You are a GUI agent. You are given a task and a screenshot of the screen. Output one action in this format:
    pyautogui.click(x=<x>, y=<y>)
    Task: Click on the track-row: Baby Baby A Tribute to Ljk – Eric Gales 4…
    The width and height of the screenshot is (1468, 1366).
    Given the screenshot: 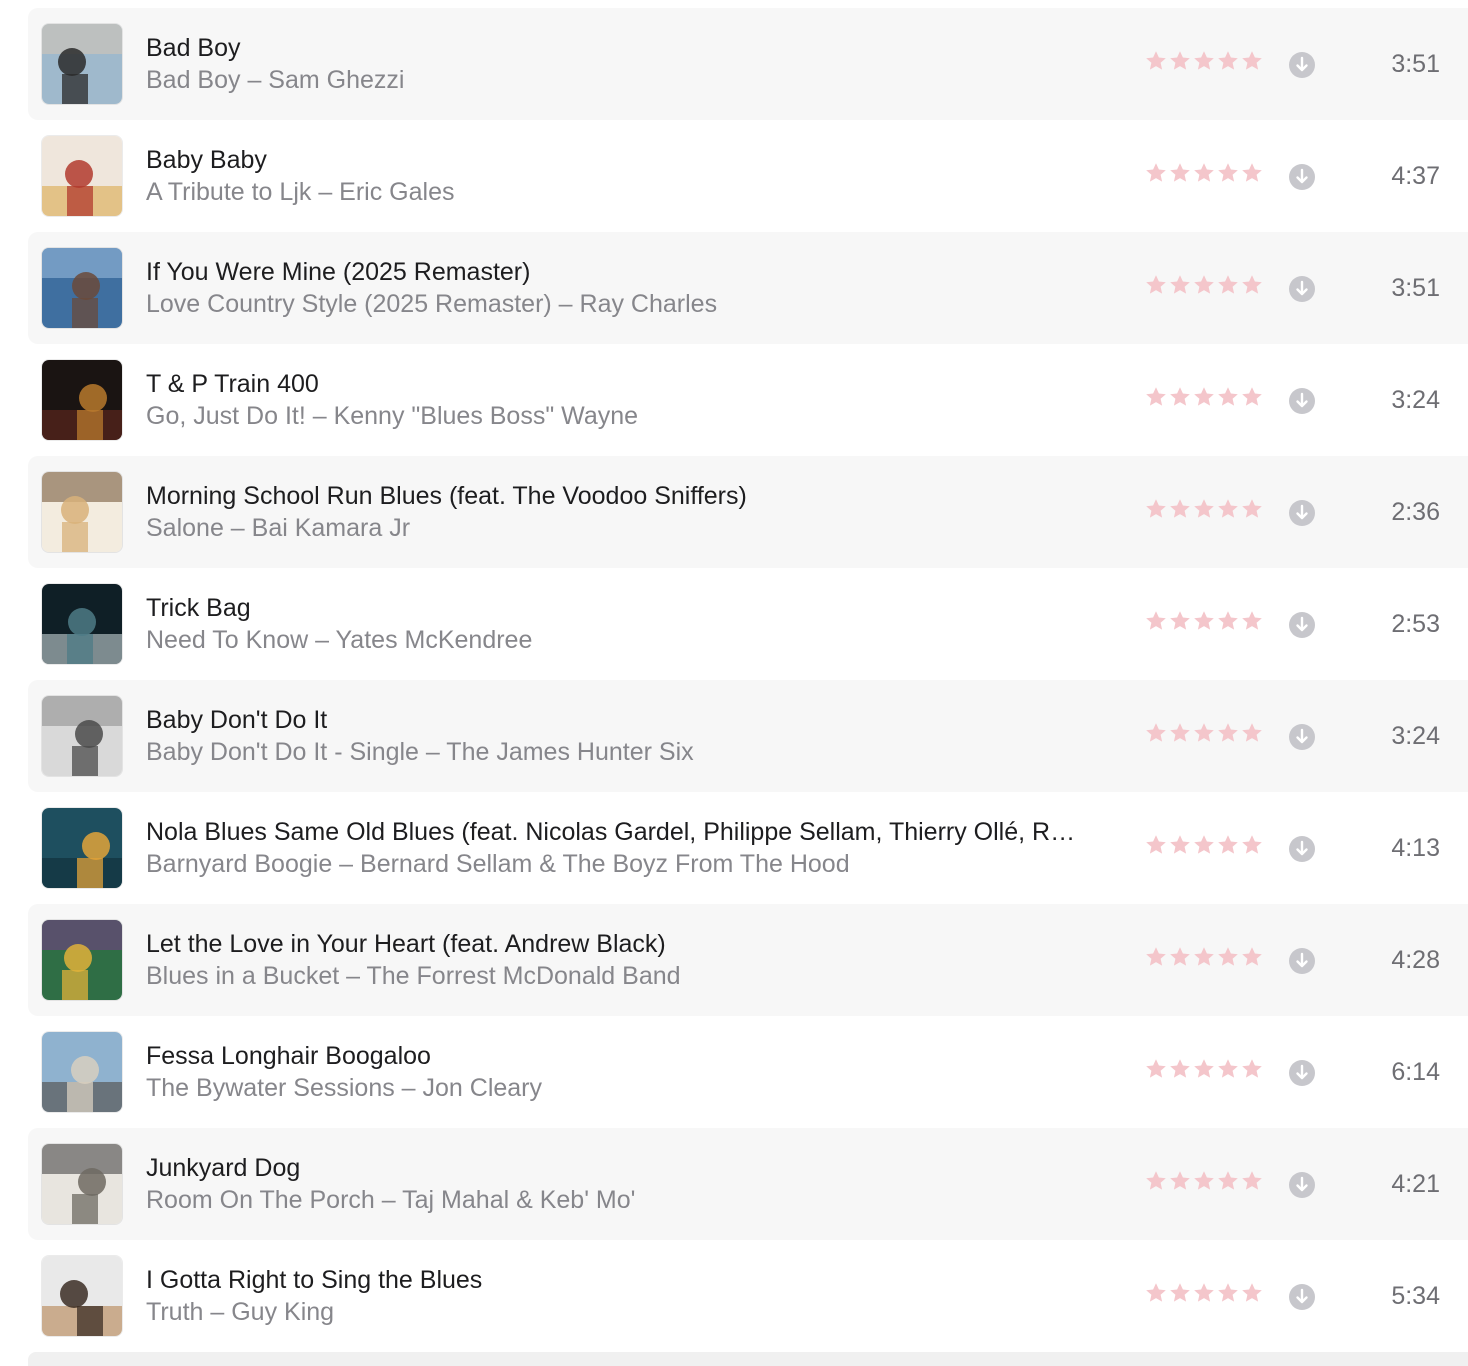 What is the action you would take?
    pyautogui.click(x=748, y=176)
    